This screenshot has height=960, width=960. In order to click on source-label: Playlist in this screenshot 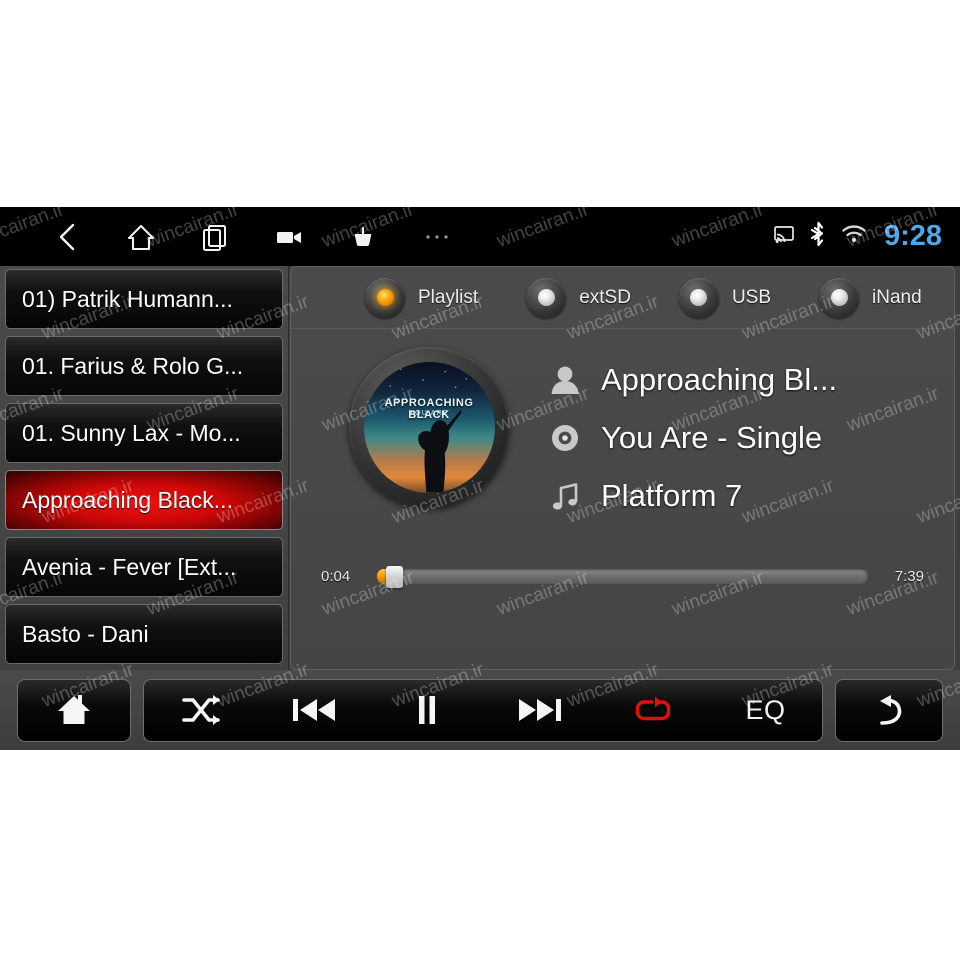, I will do `click(448, 297)`.